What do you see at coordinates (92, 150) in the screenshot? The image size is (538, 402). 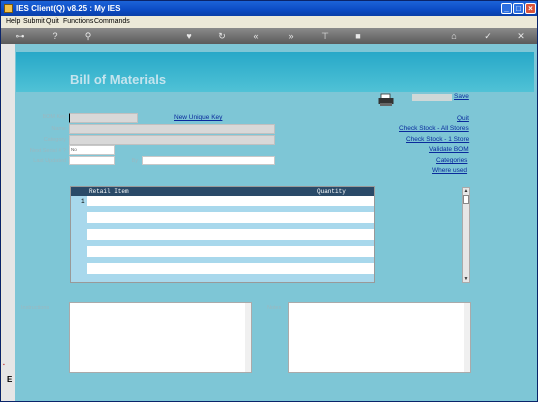 I see `next-serial-input: No` at bounding box center [92, 150].